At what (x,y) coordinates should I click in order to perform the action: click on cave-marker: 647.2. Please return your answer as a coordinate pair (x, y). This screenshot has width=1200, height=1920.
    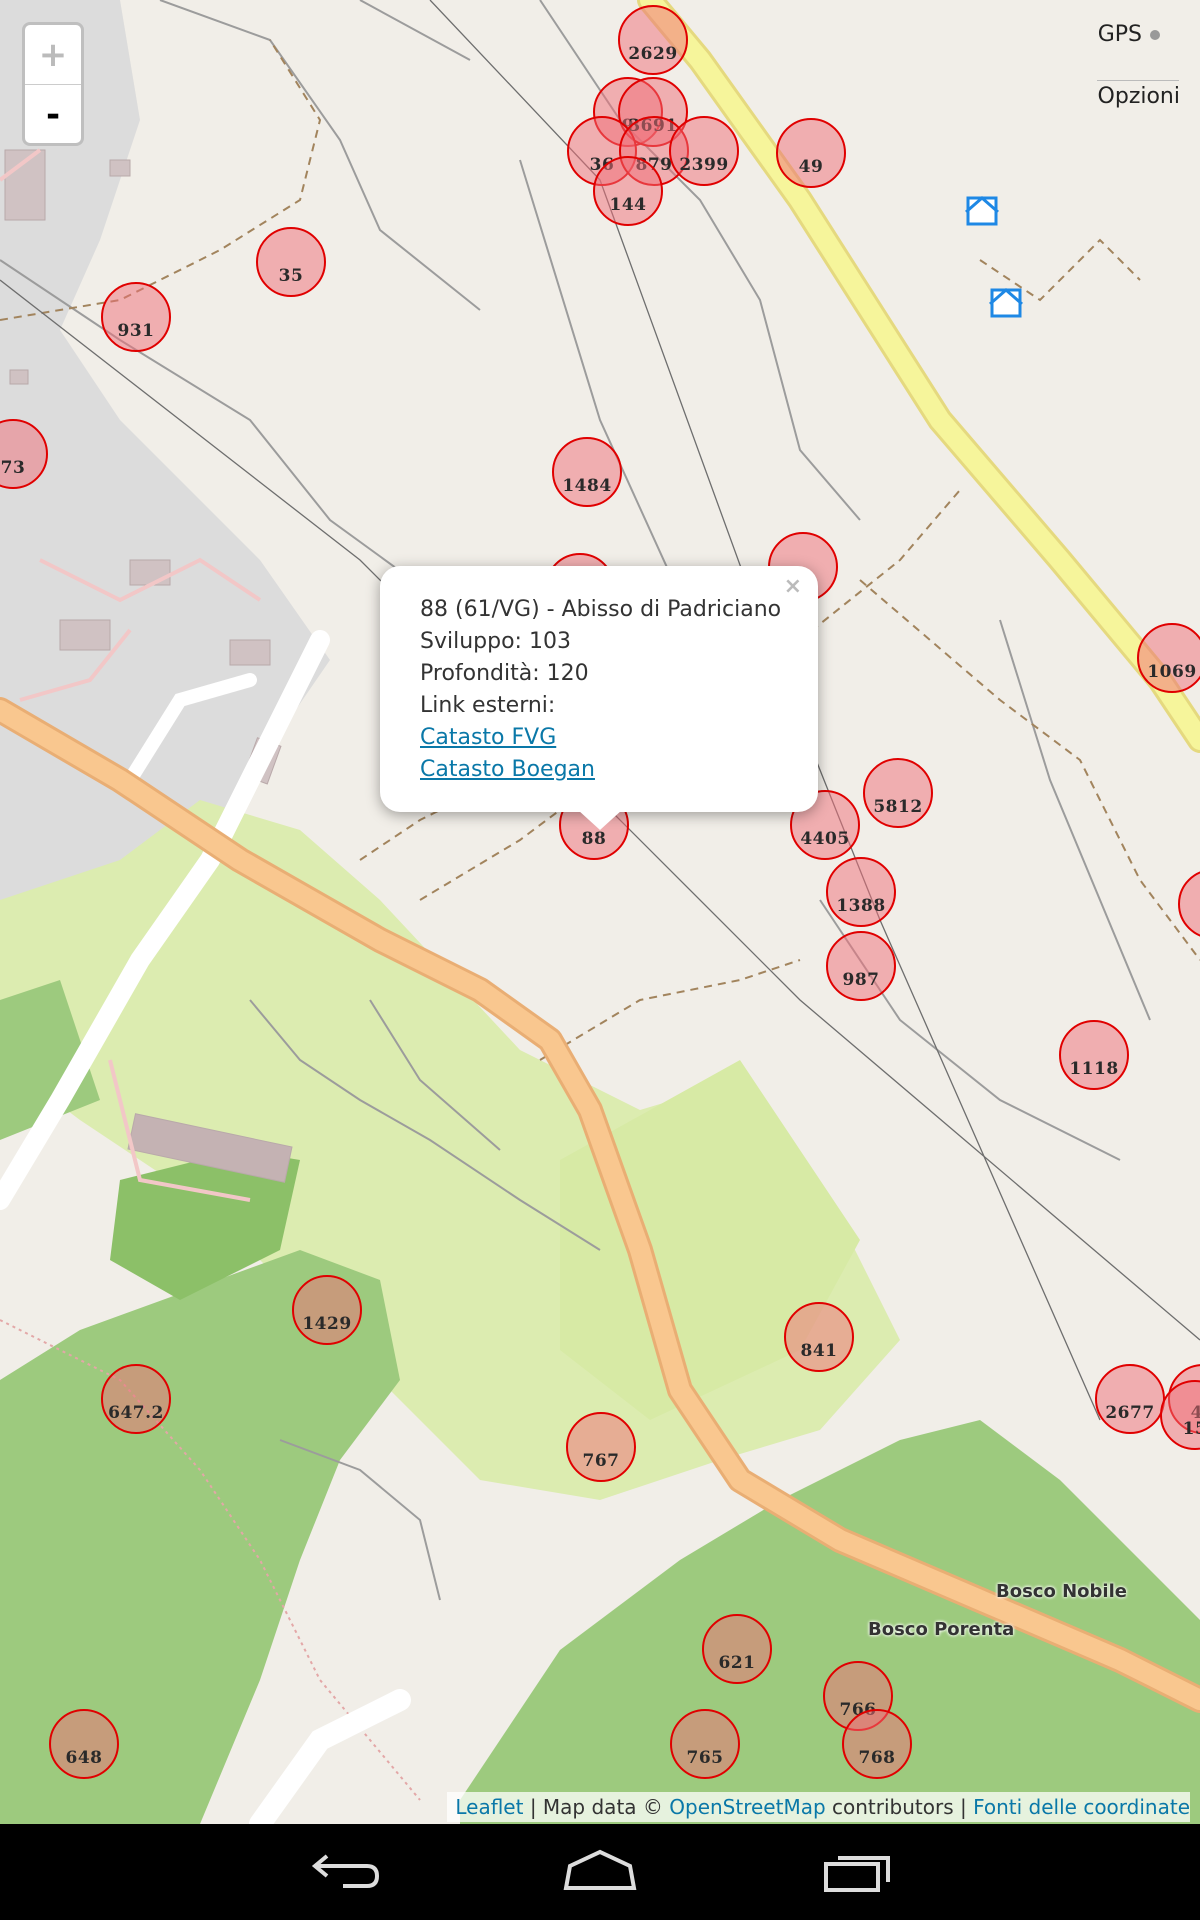
    Looking at the image, I should click on (136, 1399).